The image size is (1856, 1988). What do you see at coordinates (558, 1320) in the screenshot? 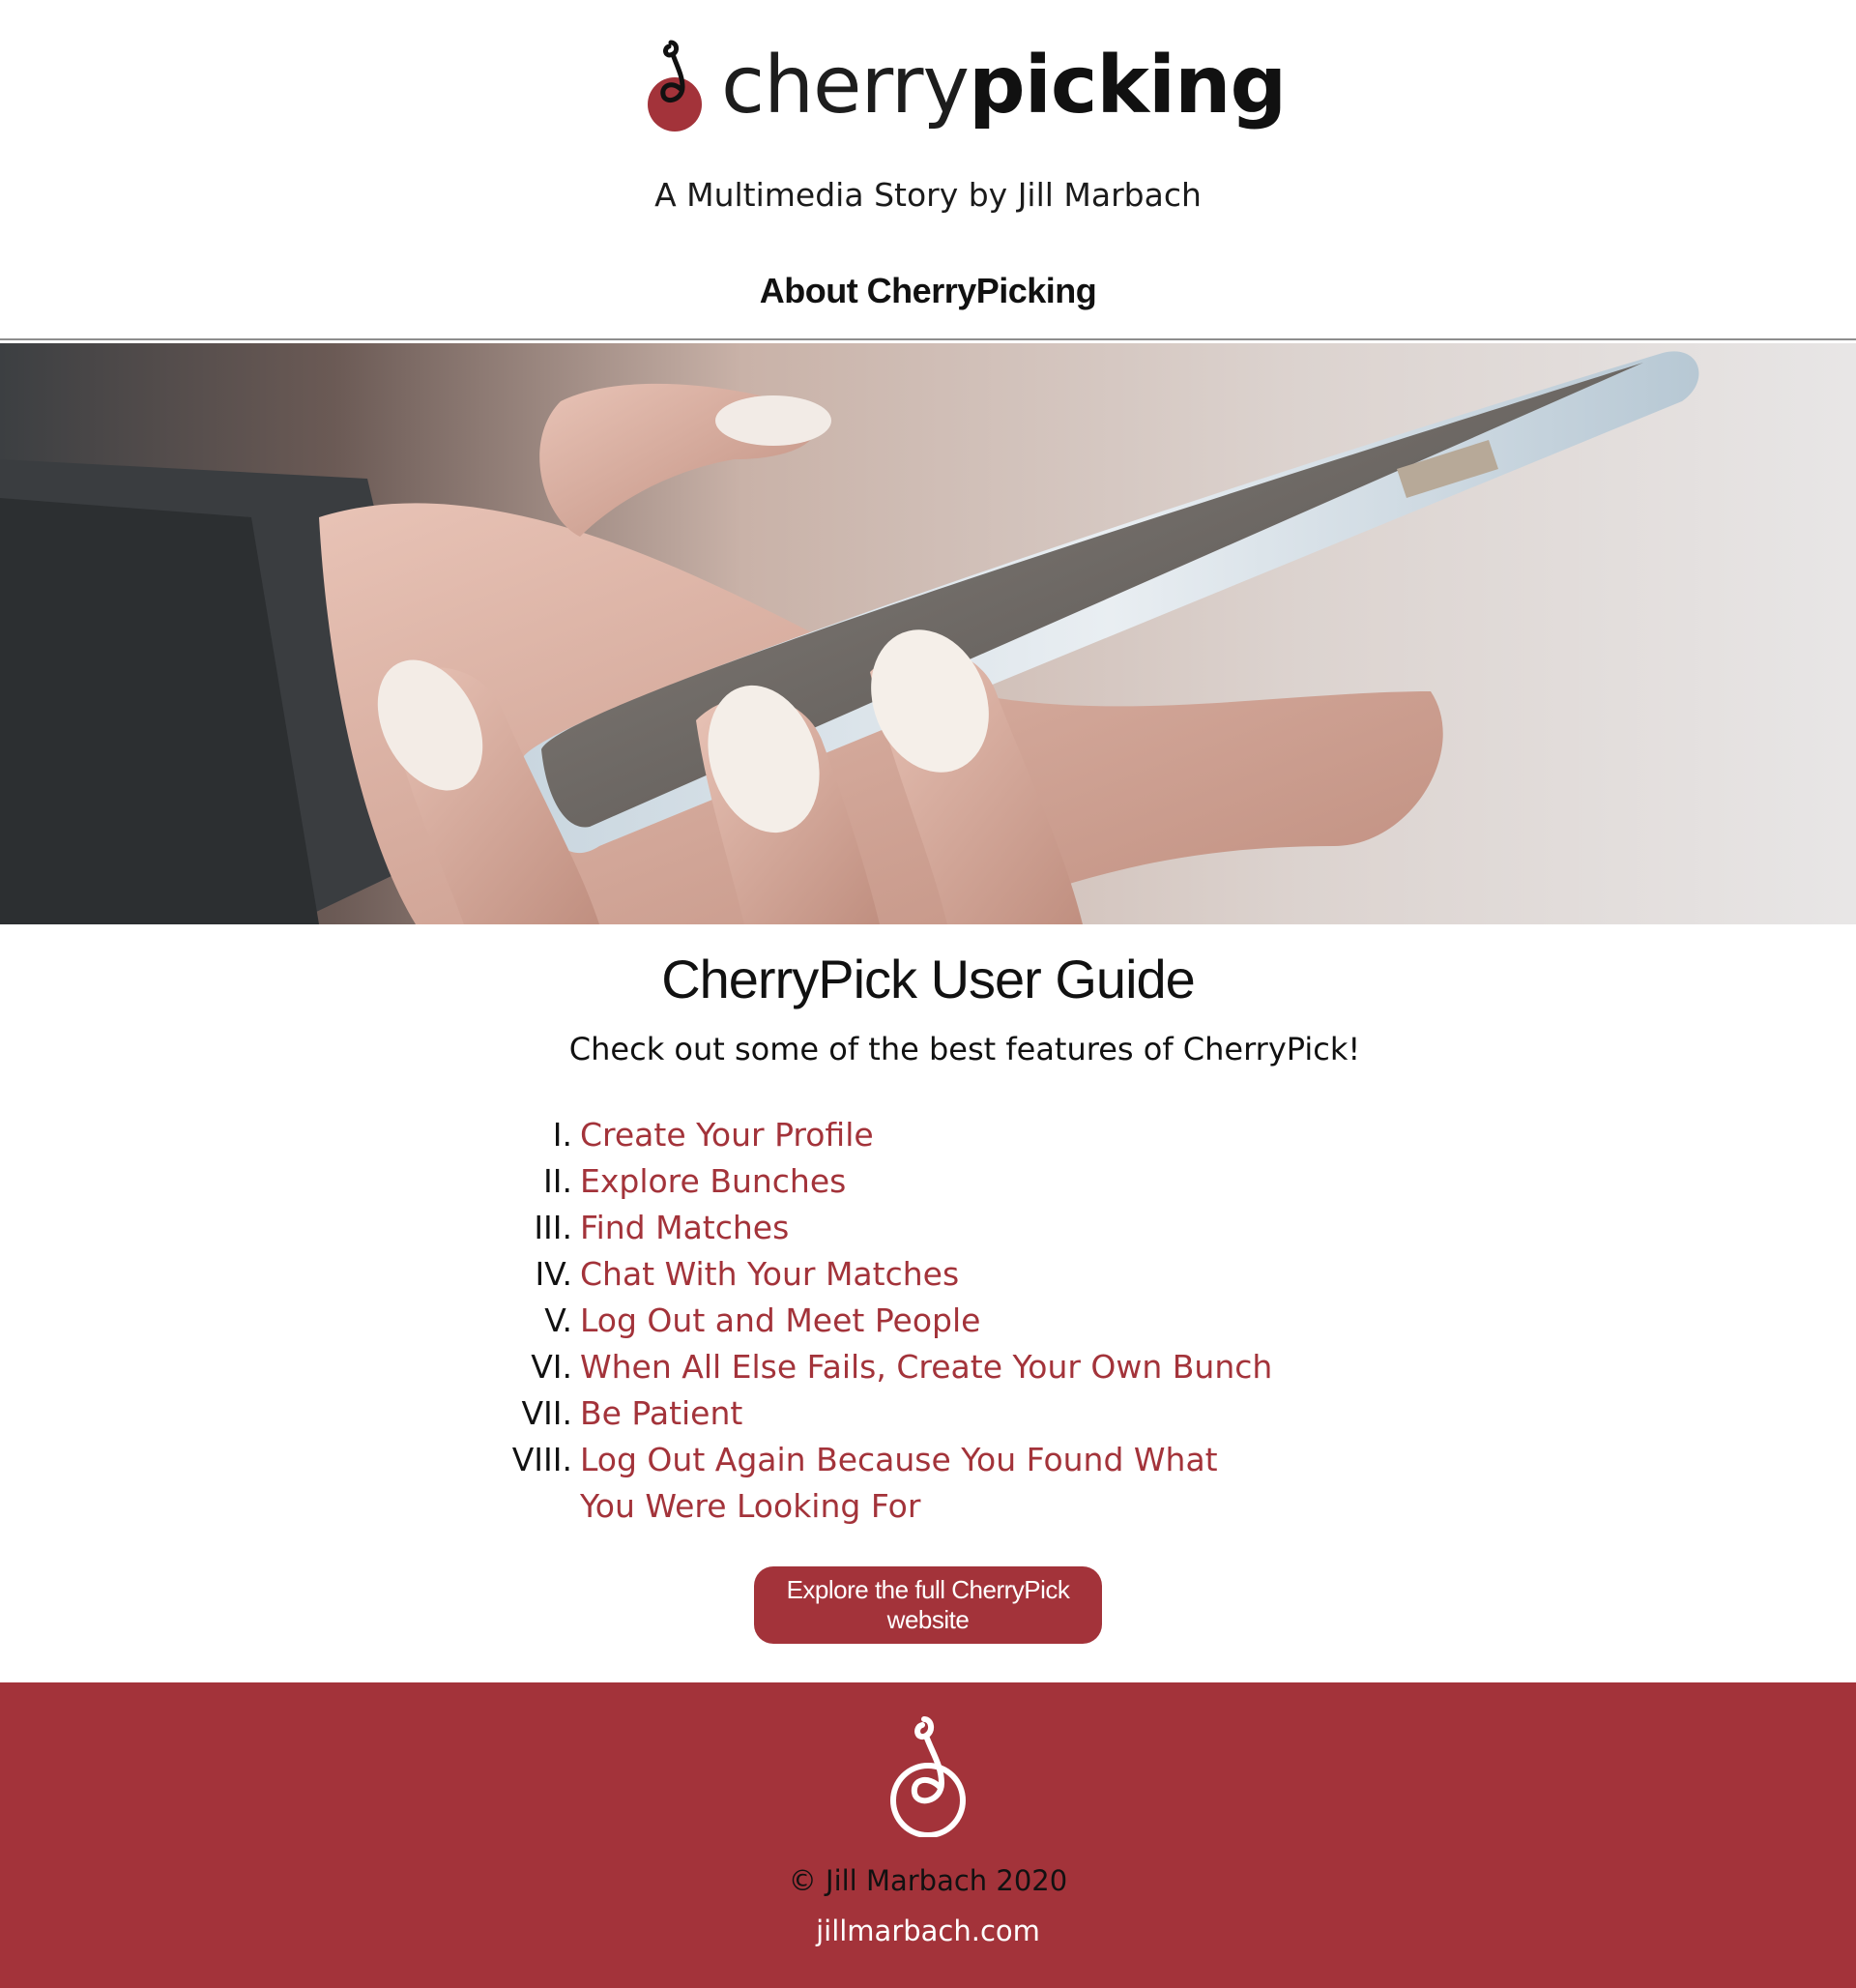
I see `toc-number: V.` at bounding box center [558, 1320].